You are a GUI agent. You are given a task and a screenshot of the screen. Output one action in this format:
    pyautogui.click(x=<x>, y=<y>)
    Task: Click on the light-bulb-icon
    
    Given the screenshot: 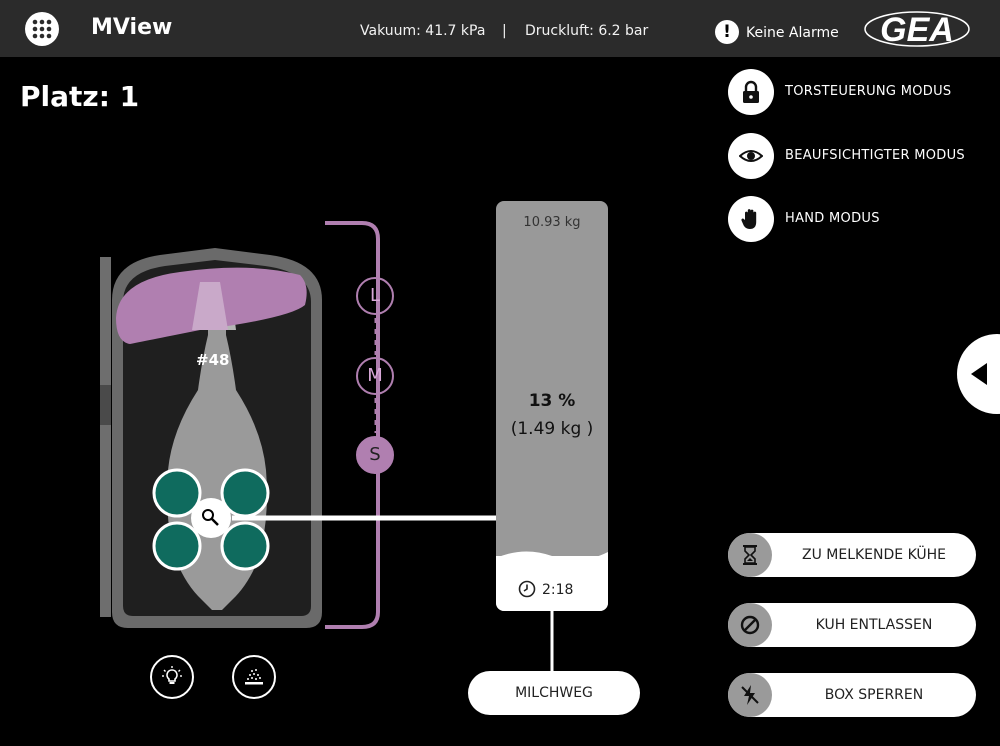 What is the action you would take?
    pyautogui.click(x=172, y=675)
    